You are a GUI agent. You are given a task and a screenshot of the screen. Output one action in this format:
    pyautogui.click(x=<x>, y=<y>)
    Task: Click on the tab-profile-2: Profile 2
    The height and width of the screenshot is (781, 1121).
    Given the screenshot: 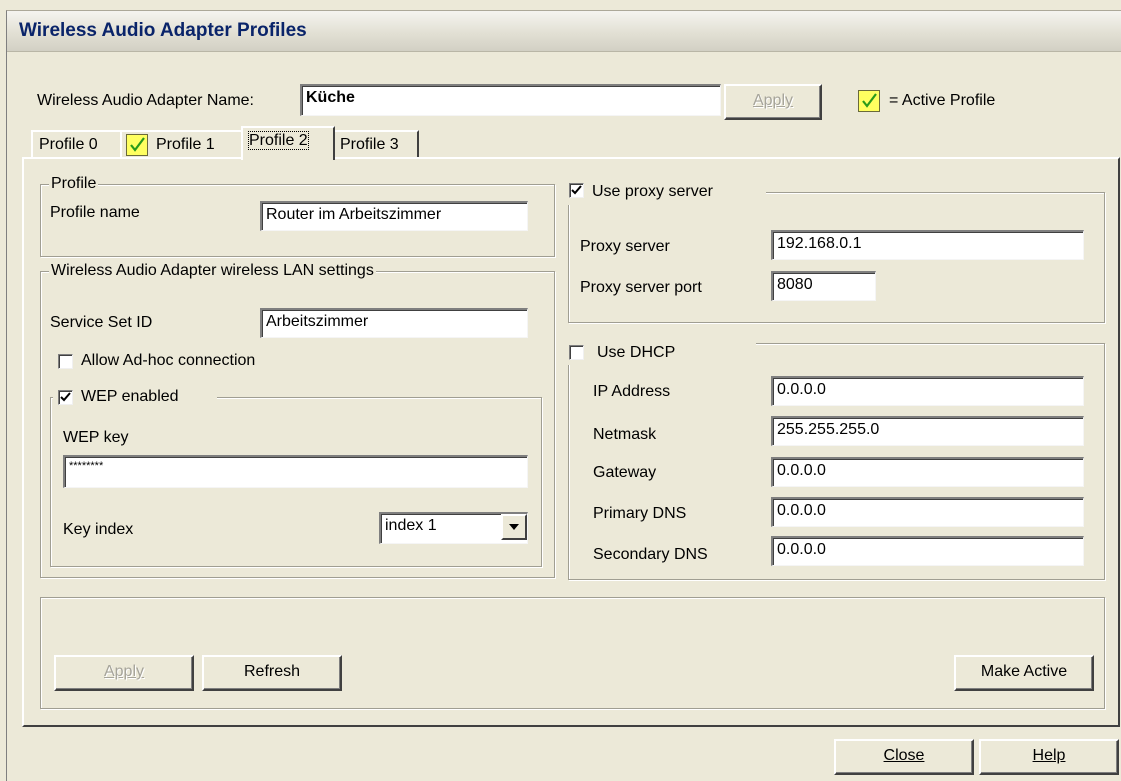 What is the action you would take?
    pyautogui.click(x=288, y=143)
    